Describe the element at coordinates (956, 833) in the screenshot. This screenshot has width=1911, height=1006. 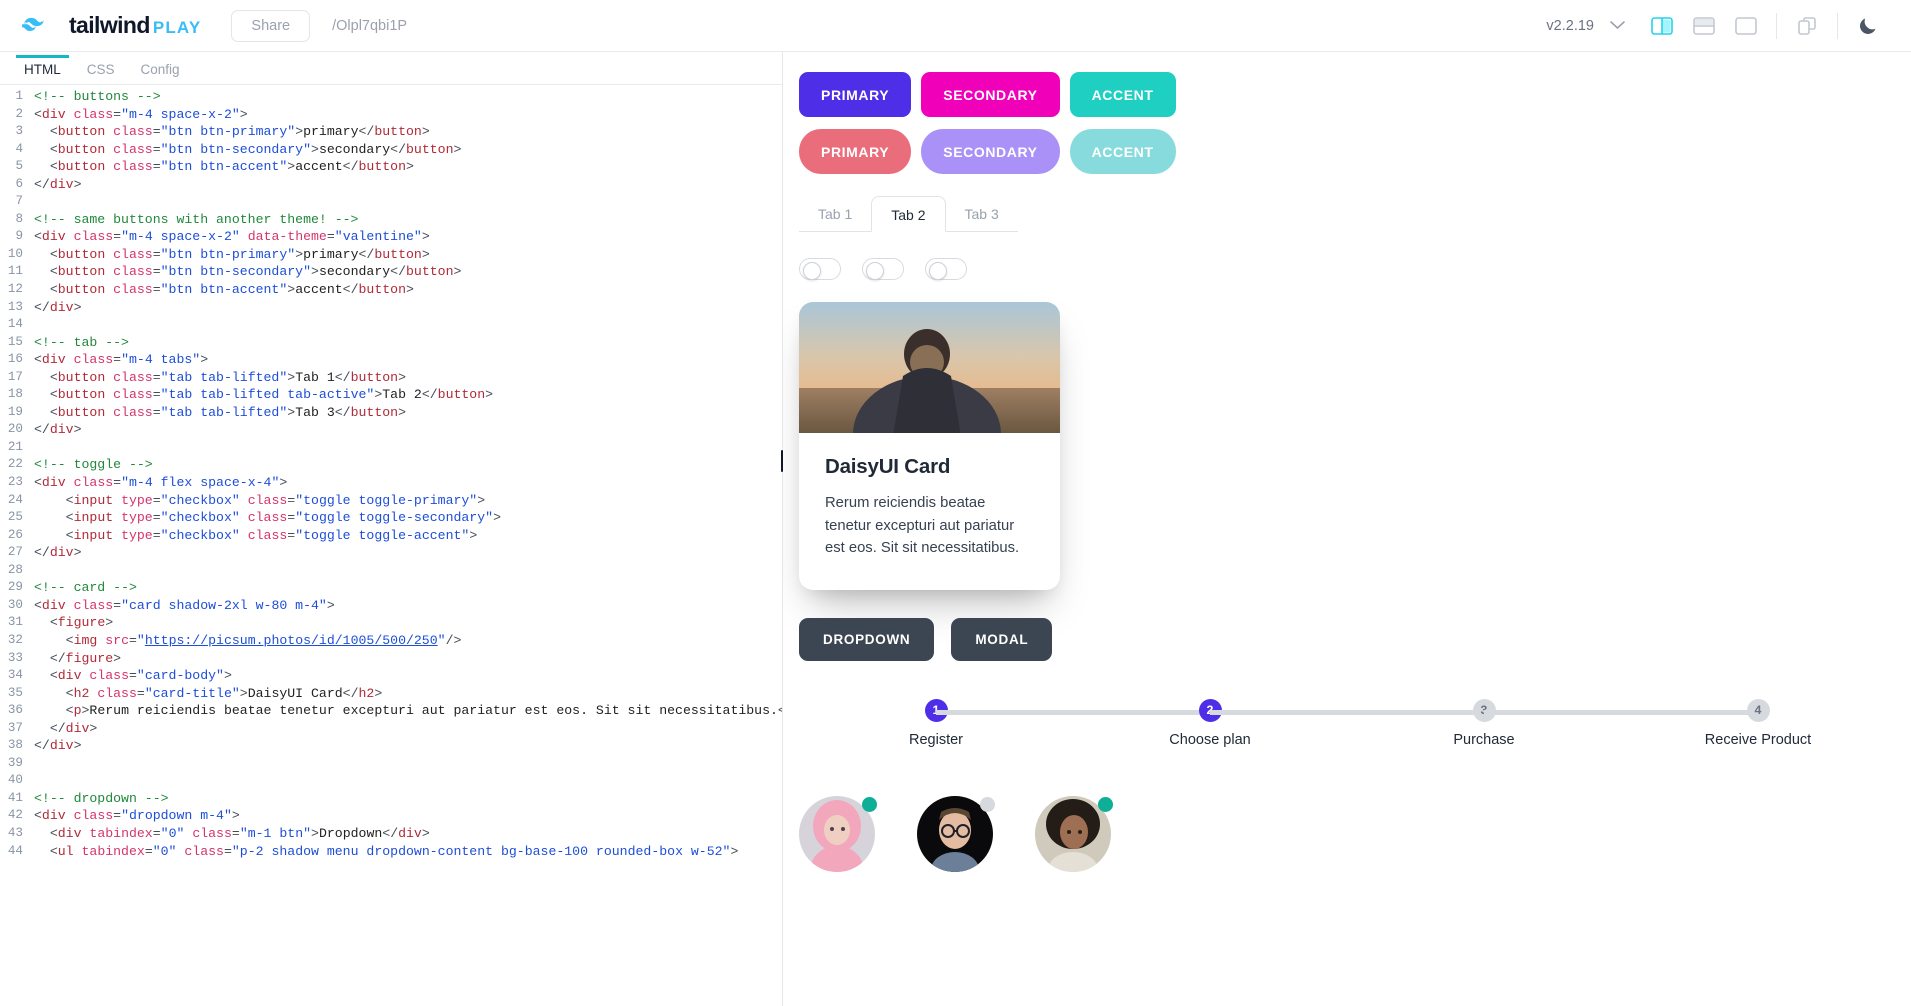
I see `avatar-glasses` at that location.